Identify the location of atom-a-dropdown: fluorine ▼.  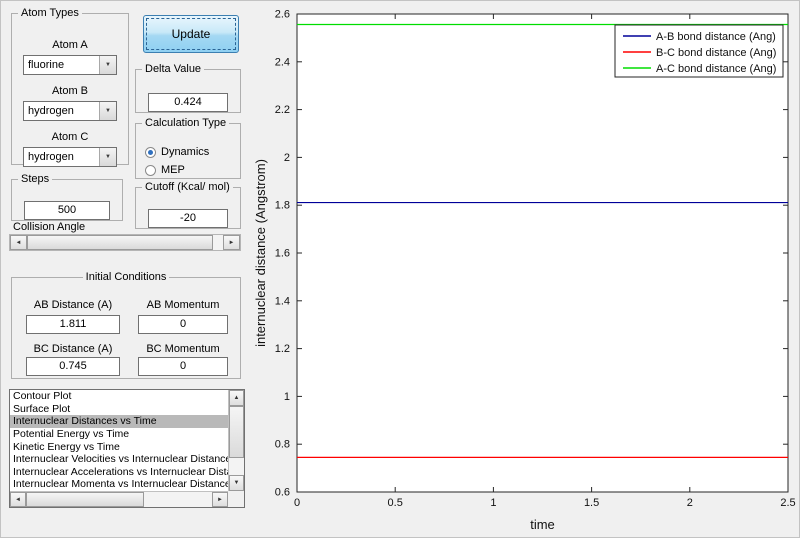
(70, 65).